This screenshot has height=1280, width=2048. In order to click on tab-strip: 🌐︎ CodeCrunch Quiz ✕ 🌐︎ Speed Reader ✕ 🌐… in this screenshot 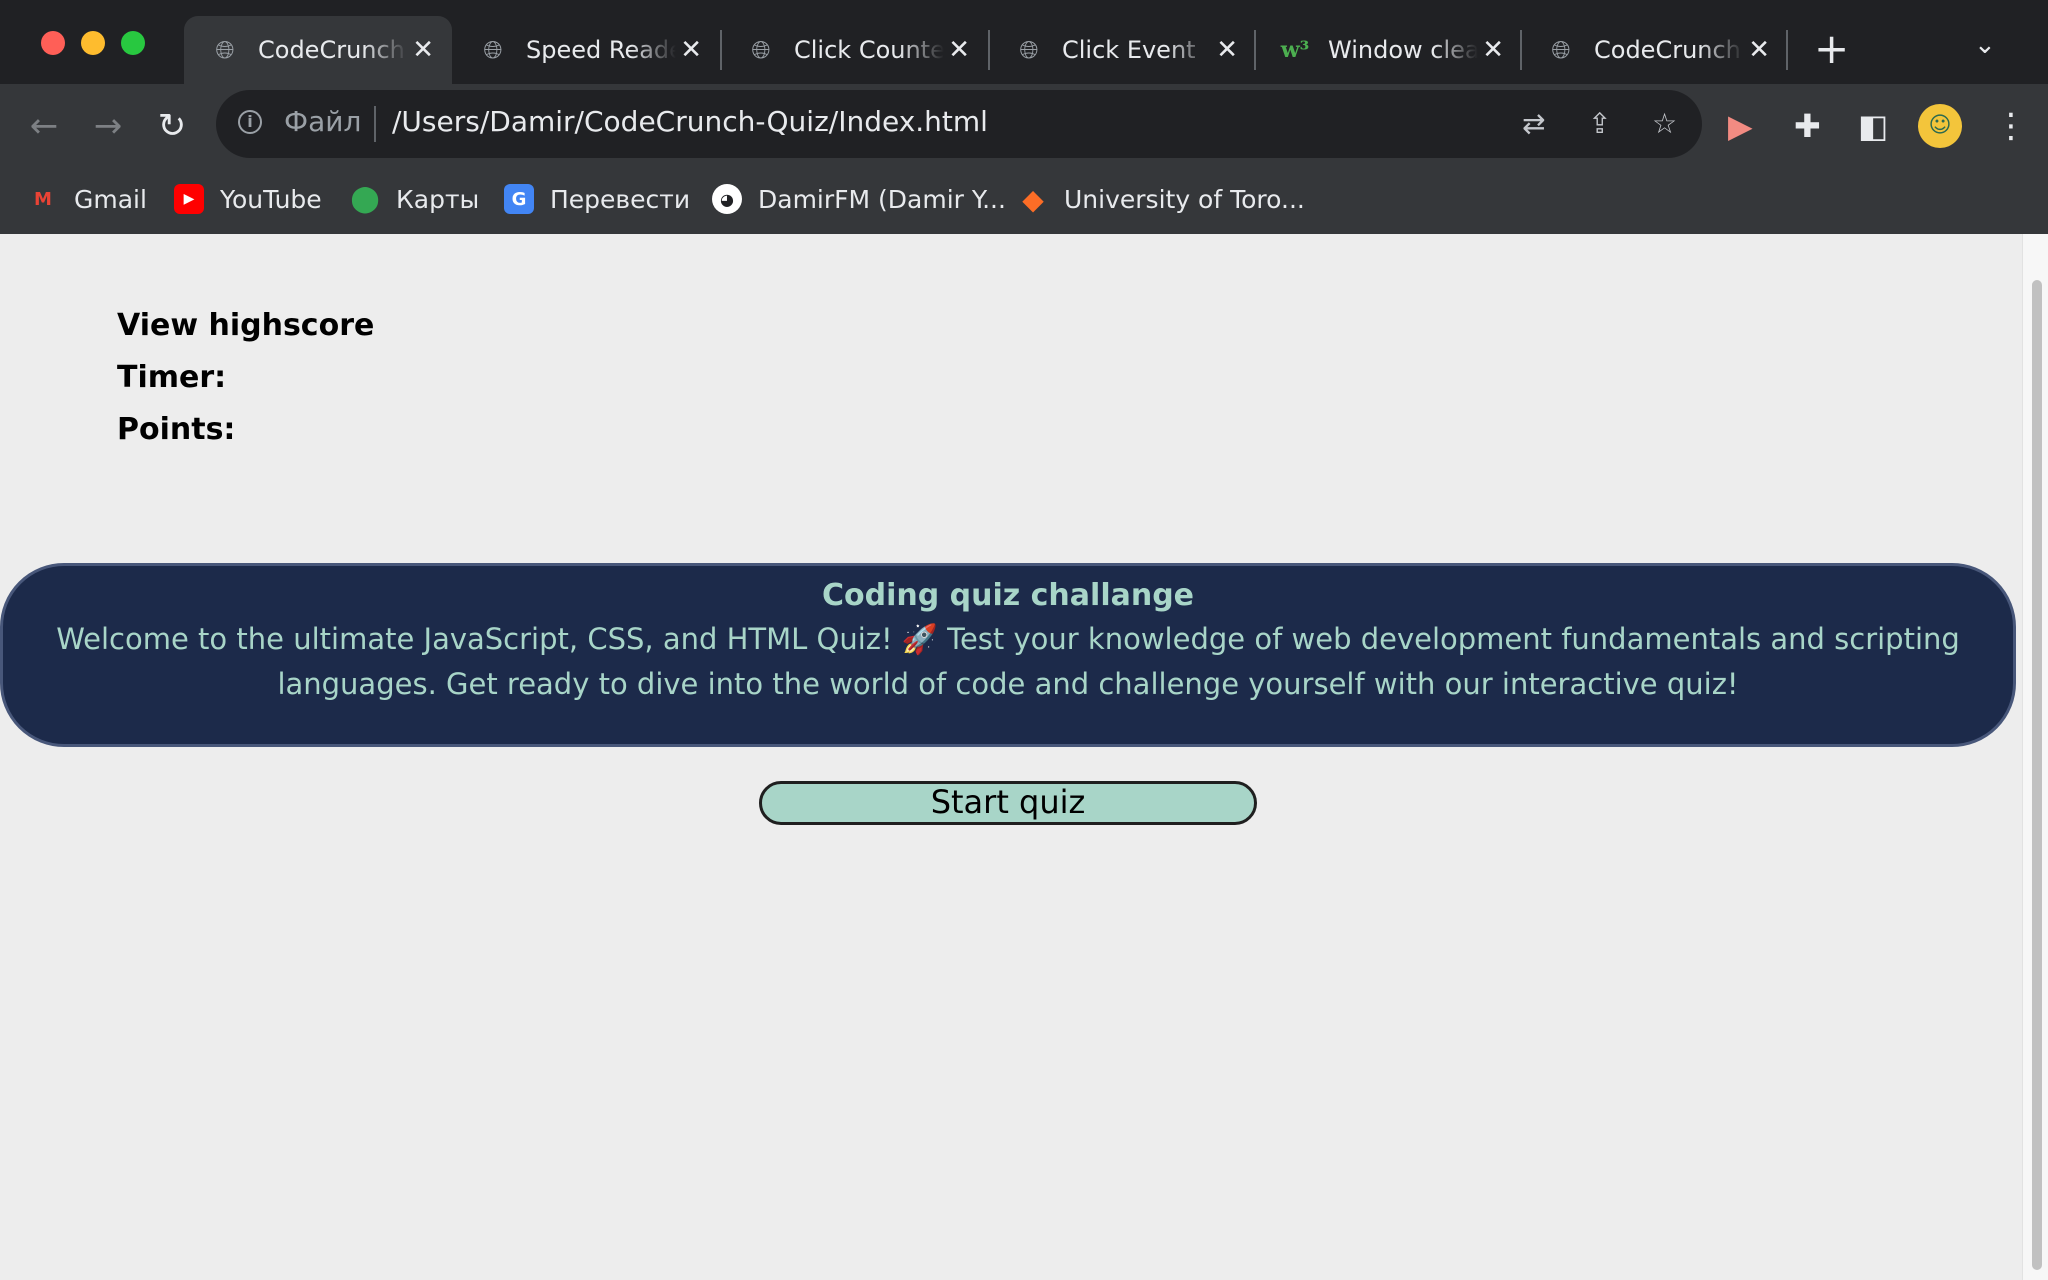, I will do `click(1024, 42)`.